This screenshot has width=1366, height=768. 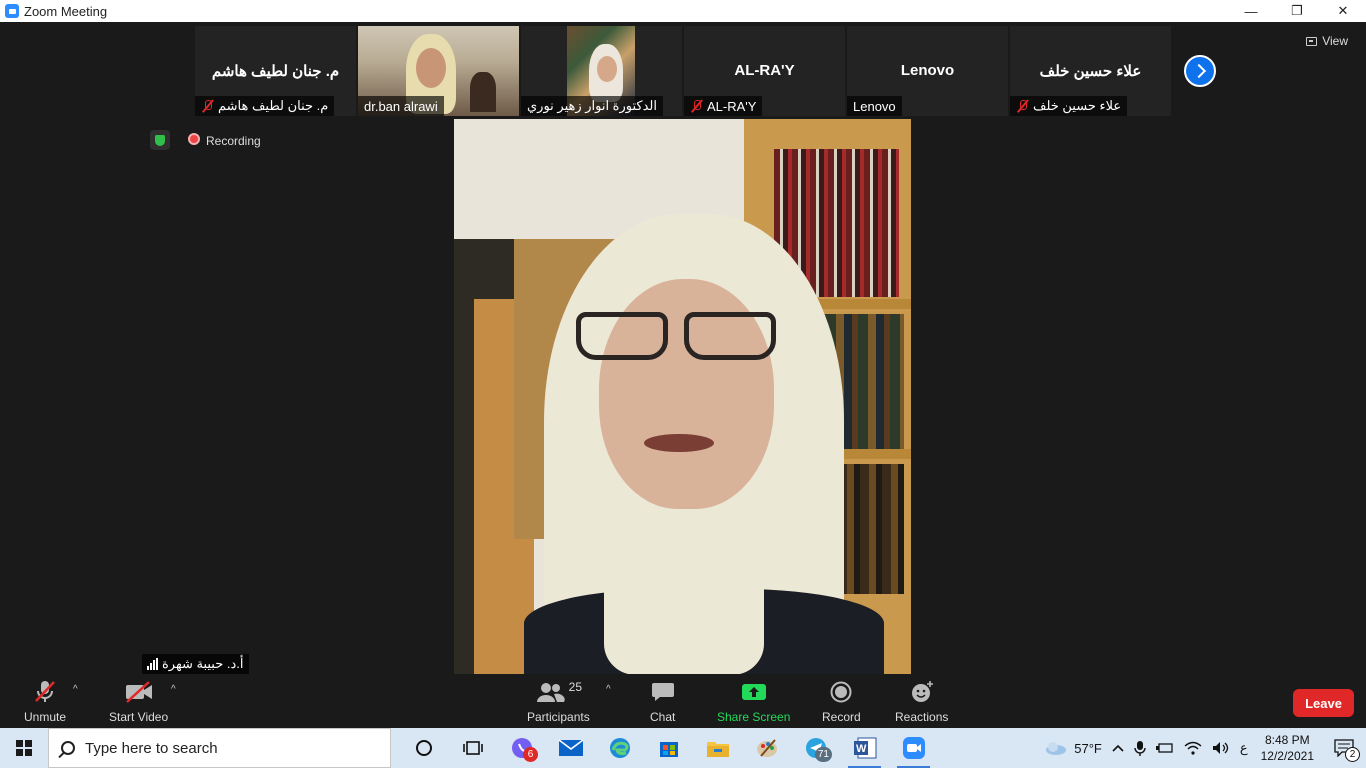 I want to click on share-screen-button: Share Screen, so click(x=753, y=701).